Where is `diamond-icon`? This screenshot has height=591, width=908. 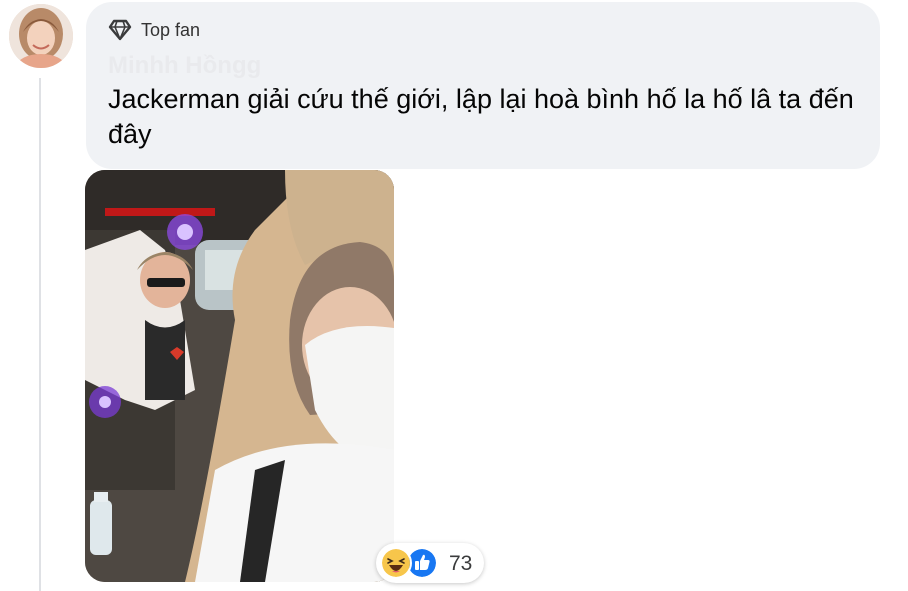
diamond-icon is located at coordinates (120, 30).